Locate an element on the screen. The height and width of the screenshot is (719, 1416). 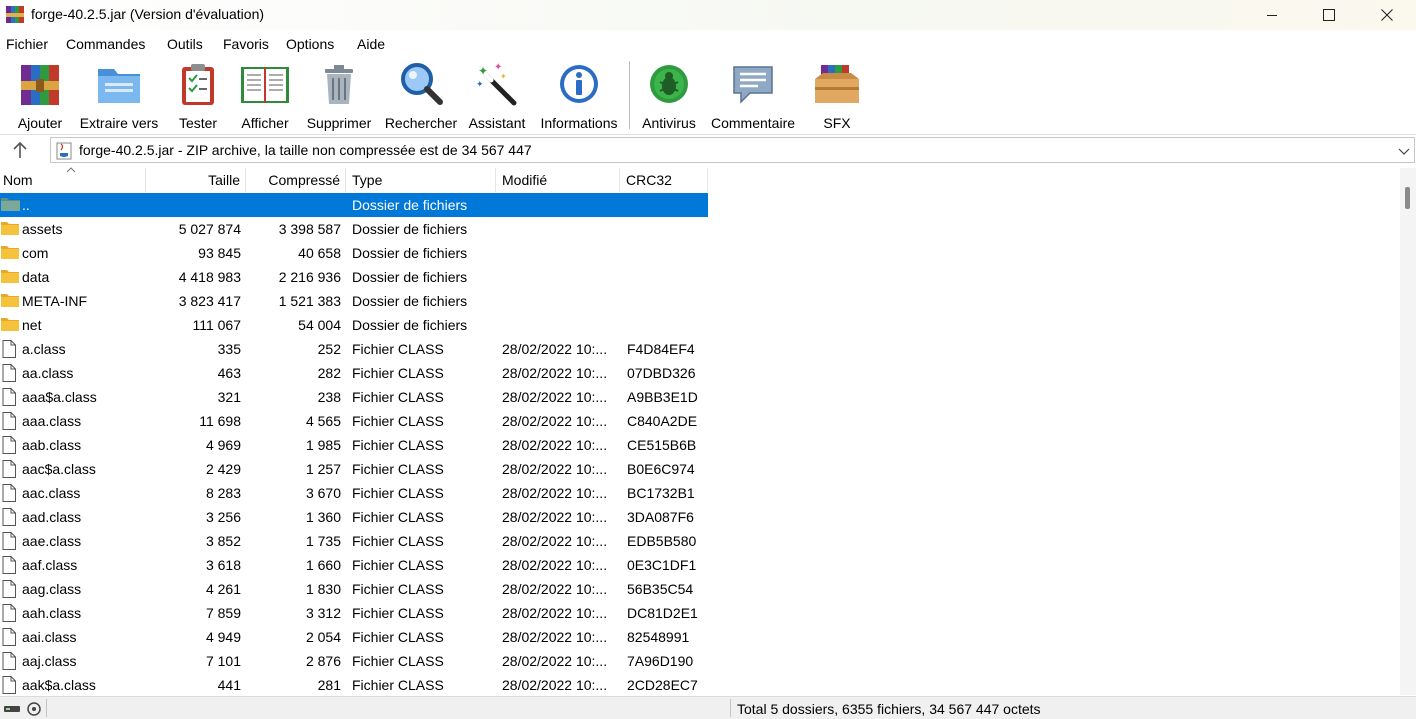
wizard-label: Assistant is located at coordinates (497, 123).